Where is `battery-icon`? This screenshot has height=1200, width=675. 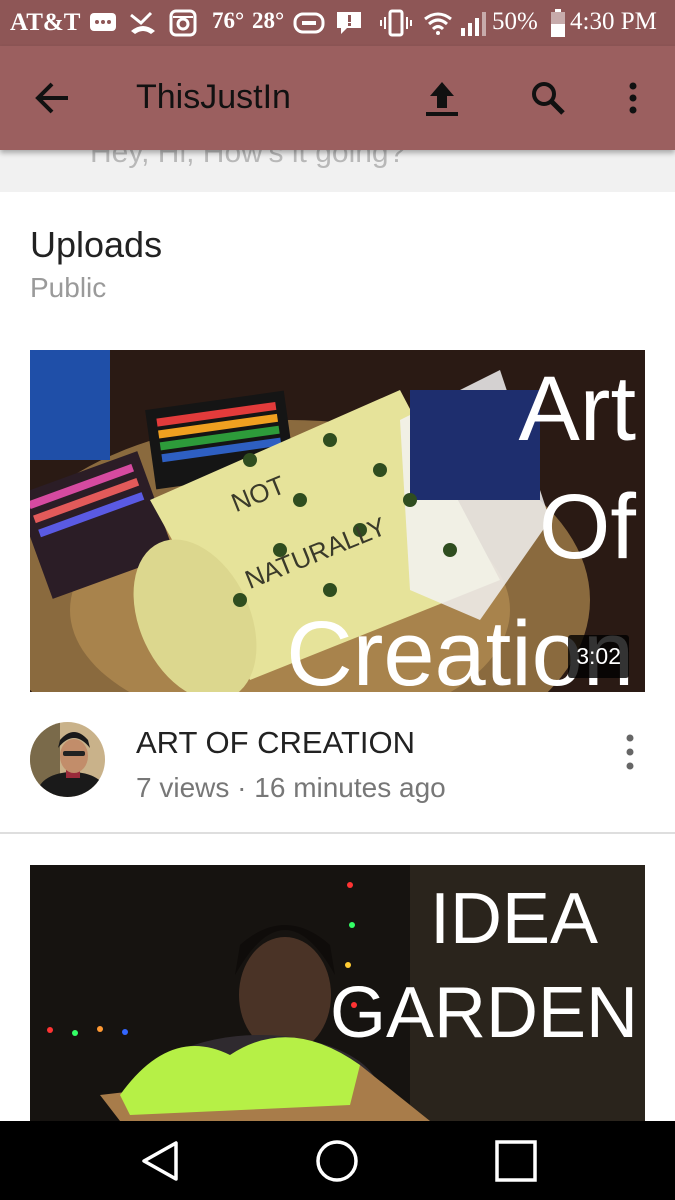 battery-icon is located at coordinates (558, 23).